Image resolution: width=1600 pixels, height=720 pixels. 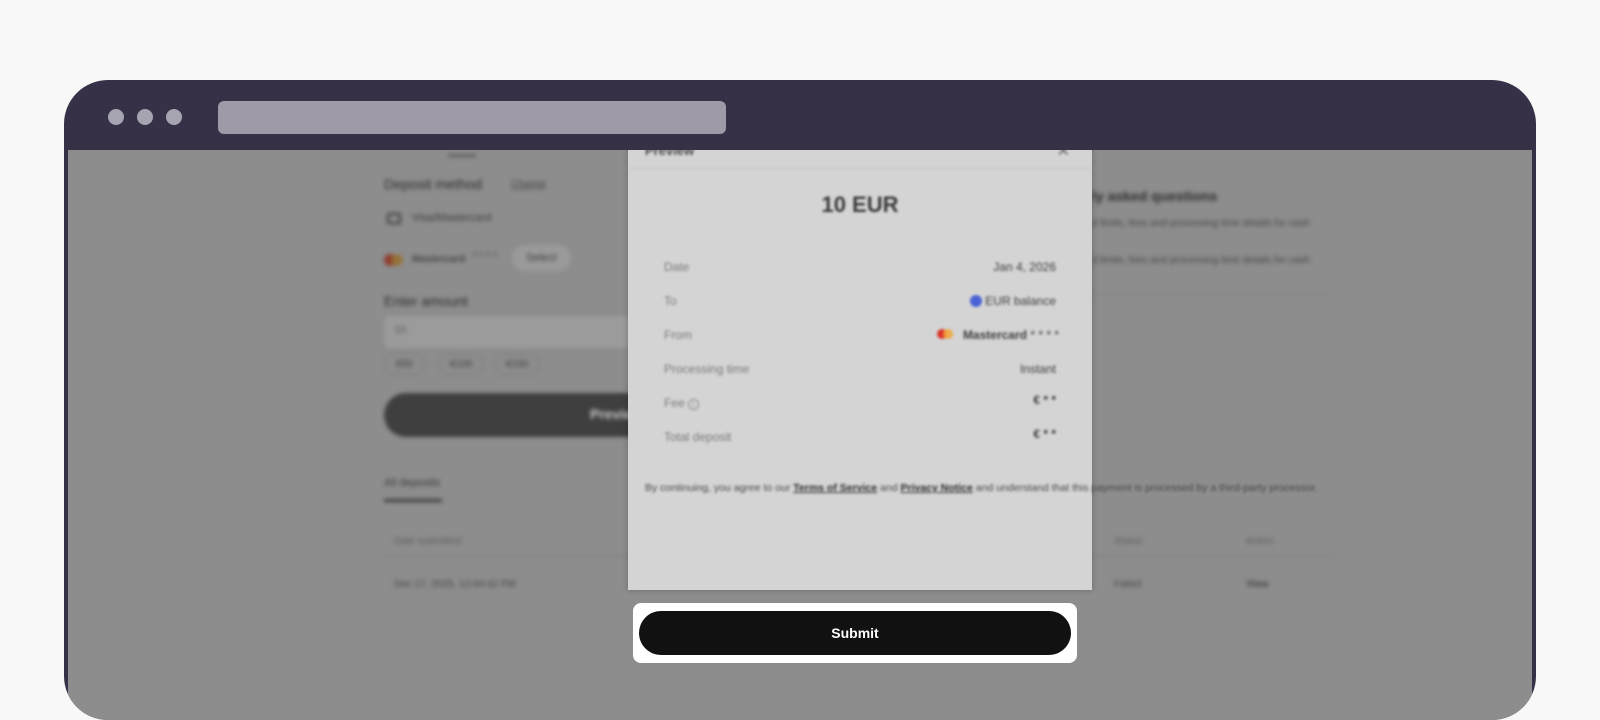 I want to click on row-value-fee: € * *, so click(x=1044, y=400).